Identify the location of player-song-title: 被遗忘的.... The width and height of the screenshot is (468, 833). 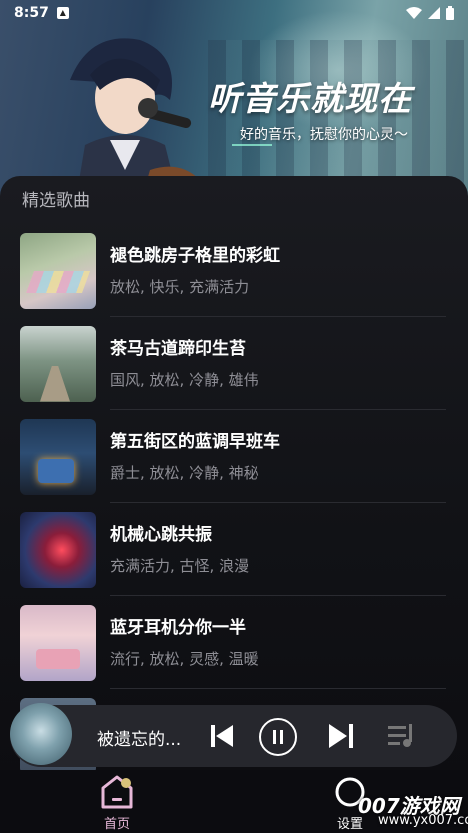
(139, 737).